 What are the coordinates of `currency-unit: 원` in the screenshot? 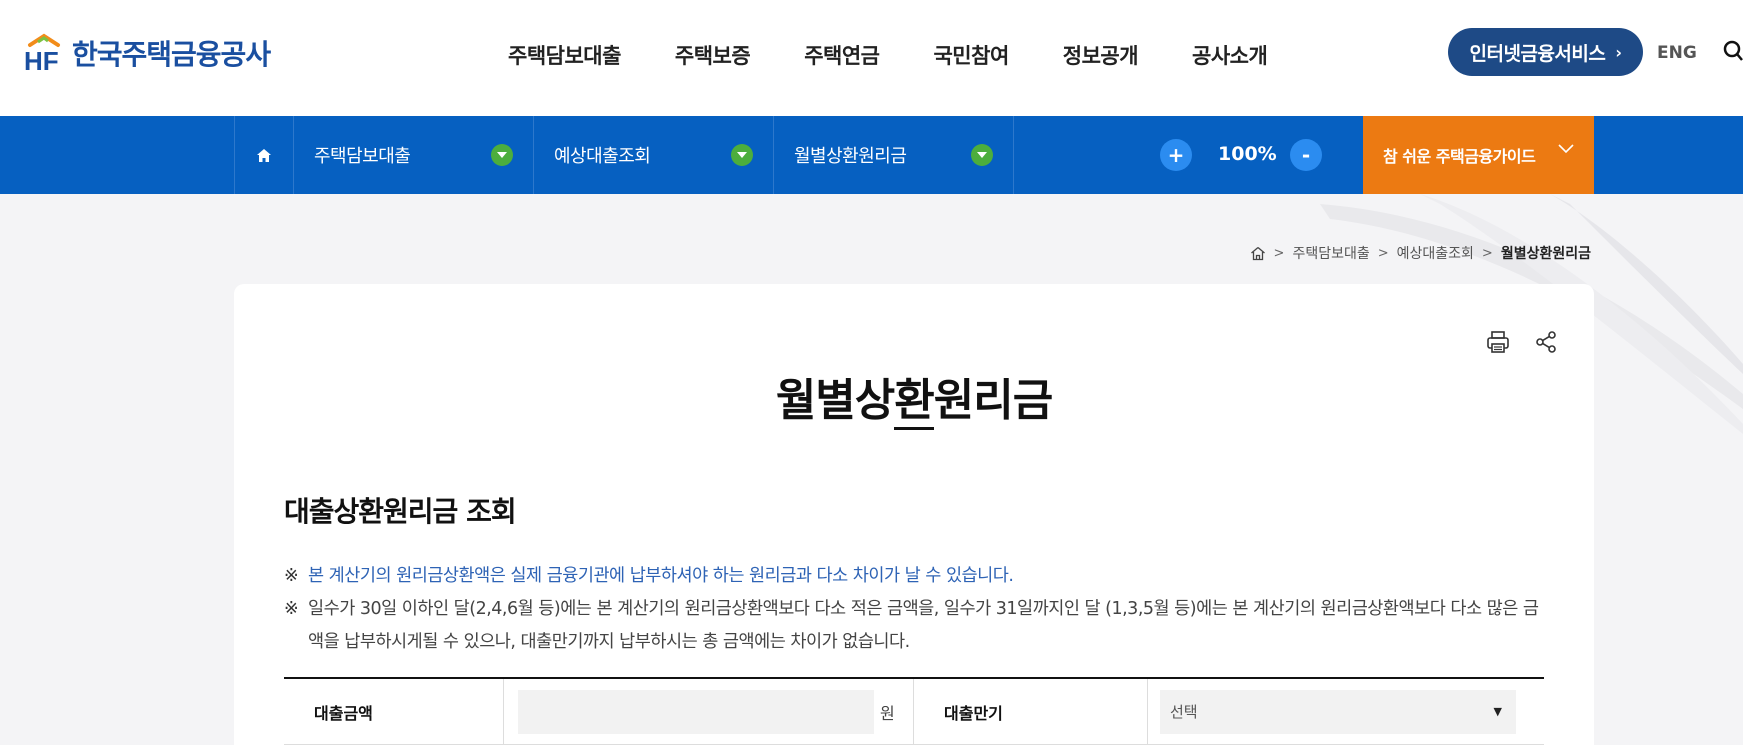 It's located at (887, 713).